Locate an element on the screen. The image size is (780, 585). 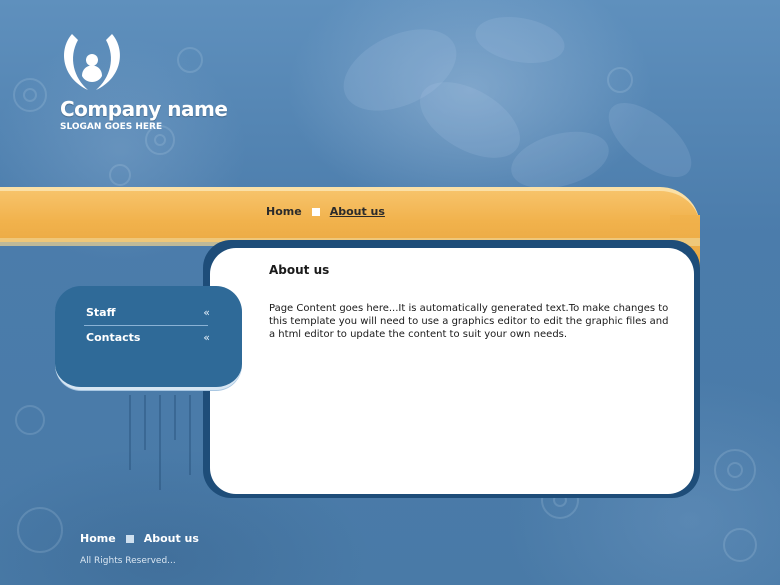
footer-about-link: About us is located at coordinates (171, 538).